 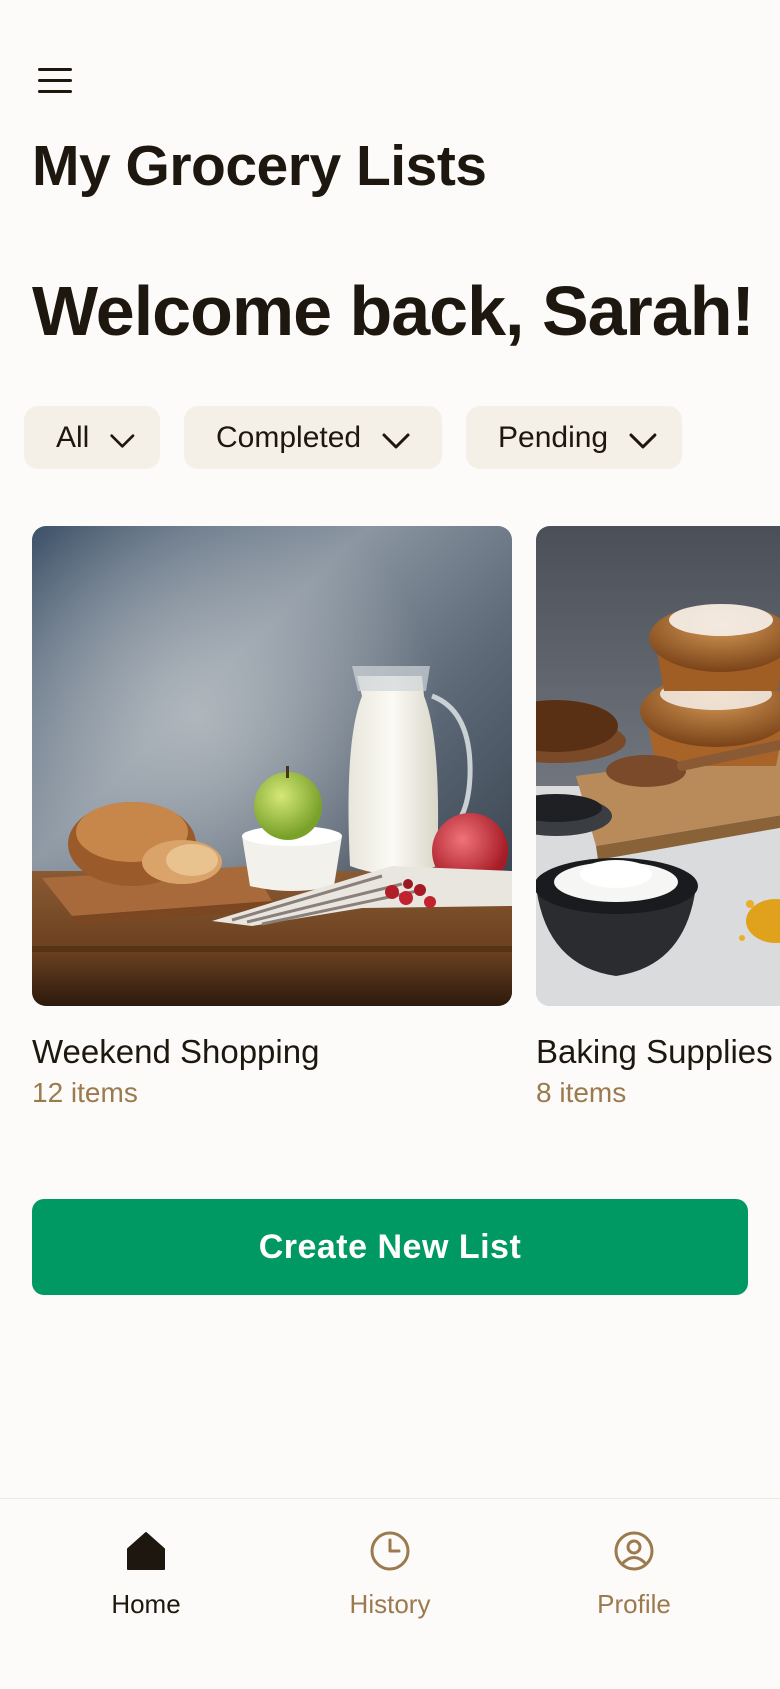 I want to click on nav-label-history: History, so click(x=390, y=1604).